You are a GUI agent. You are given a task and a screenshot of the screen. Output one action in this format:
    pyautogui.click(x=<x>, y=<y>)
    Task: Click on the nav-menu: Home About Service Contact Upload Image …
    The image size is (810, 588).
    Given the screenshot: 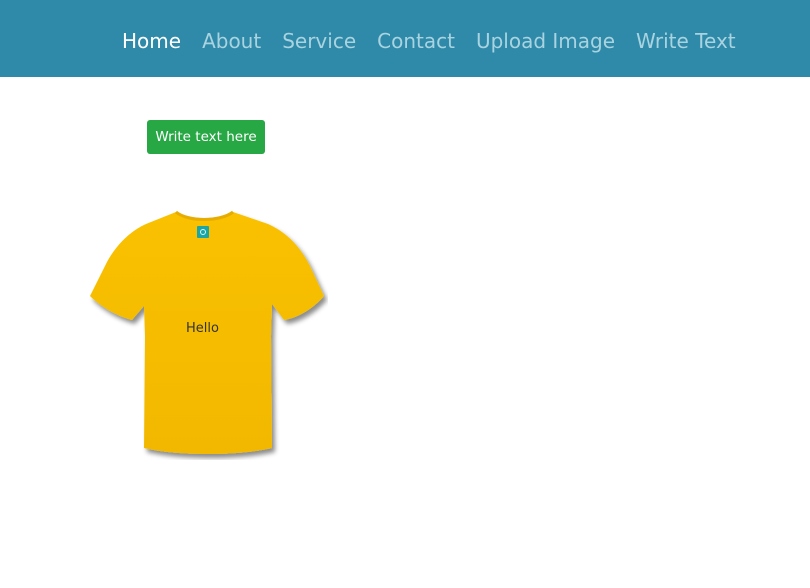 What is the action you would take?
    pyautogui.click(x=439, y=41)
    